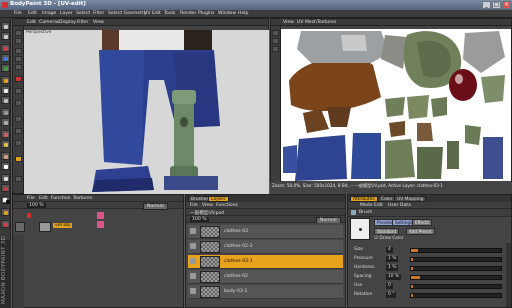 The height and width of the screenshot is (308, 512). I want to click on menu-select-geometry: Select Geometry, so click(127, 13).